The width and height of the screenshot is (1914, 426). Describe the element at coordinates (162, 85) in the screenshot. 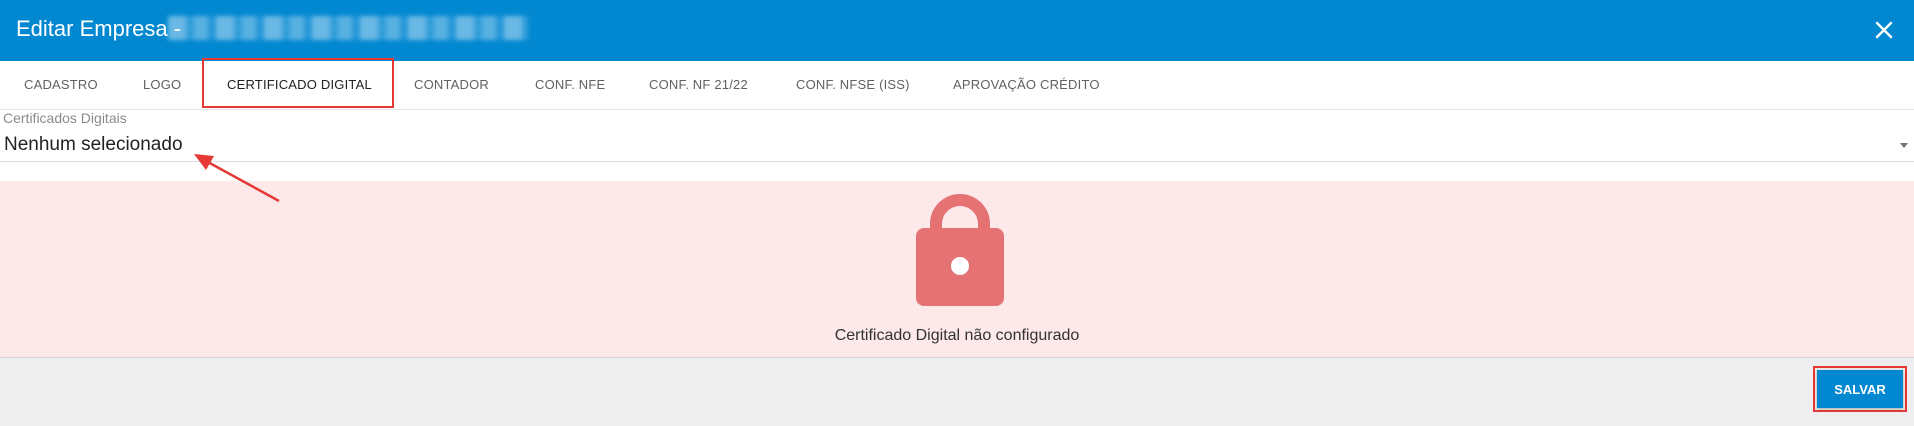

I see `tab-logo: LOGO` at that location.